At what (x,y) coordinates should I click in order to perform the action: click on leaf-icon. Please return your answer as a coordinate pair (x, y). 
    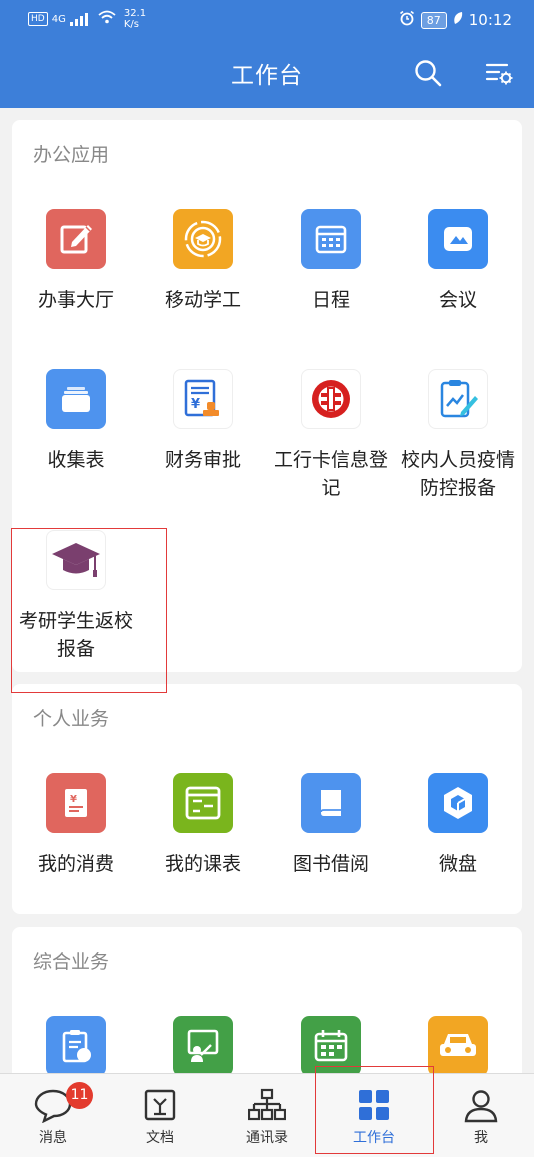
    Looking at the image, I should click on (458, 20).